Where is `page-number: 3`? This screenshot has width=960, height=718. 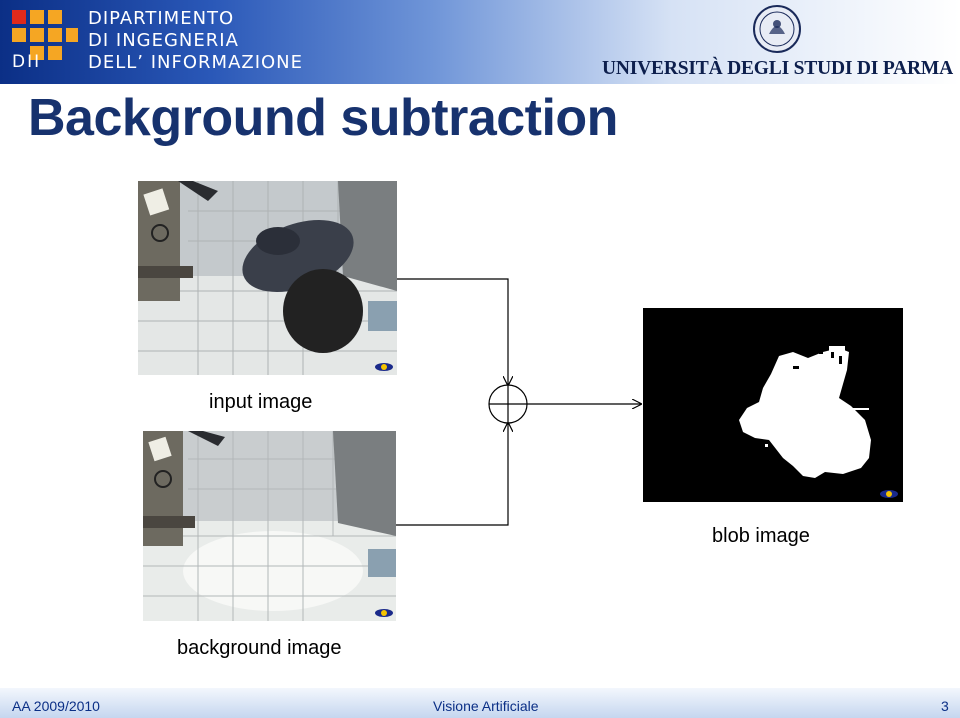
page-number: 3 is located at coordinates (945, 706).